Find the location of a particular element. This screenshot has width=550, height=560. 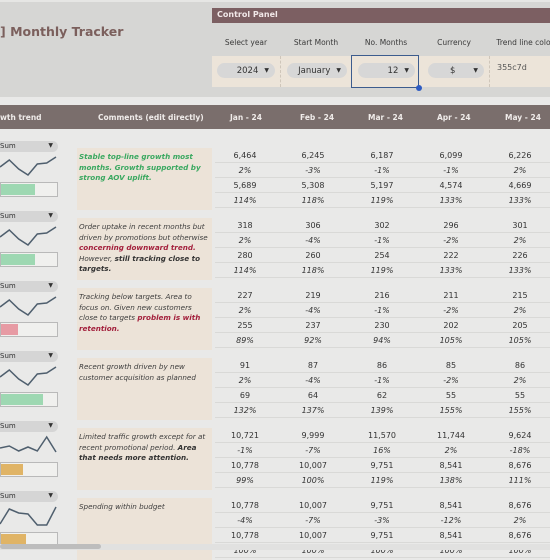

table-cell: 89% is located at coordinates (245, 340).